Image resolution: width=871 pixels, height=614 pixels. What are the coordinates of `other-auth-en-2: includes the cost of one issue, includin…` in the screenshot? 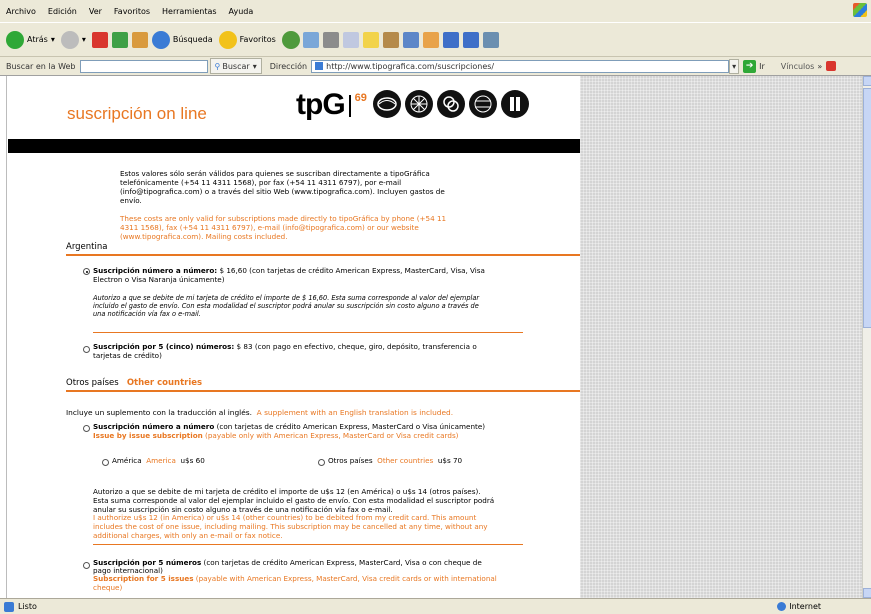 It's located at (290, 526).